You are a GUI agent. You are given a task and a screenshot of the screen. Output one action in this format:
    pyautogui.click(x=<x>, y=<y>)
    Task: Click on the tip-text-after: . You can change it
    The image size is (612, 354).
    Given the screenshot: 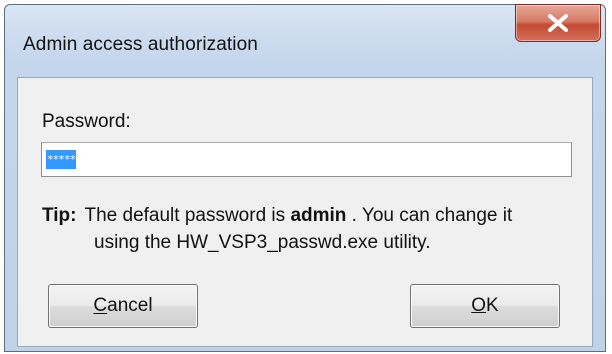 What is the action you would take?
    pyautogui.click(x=429, y=215)
    